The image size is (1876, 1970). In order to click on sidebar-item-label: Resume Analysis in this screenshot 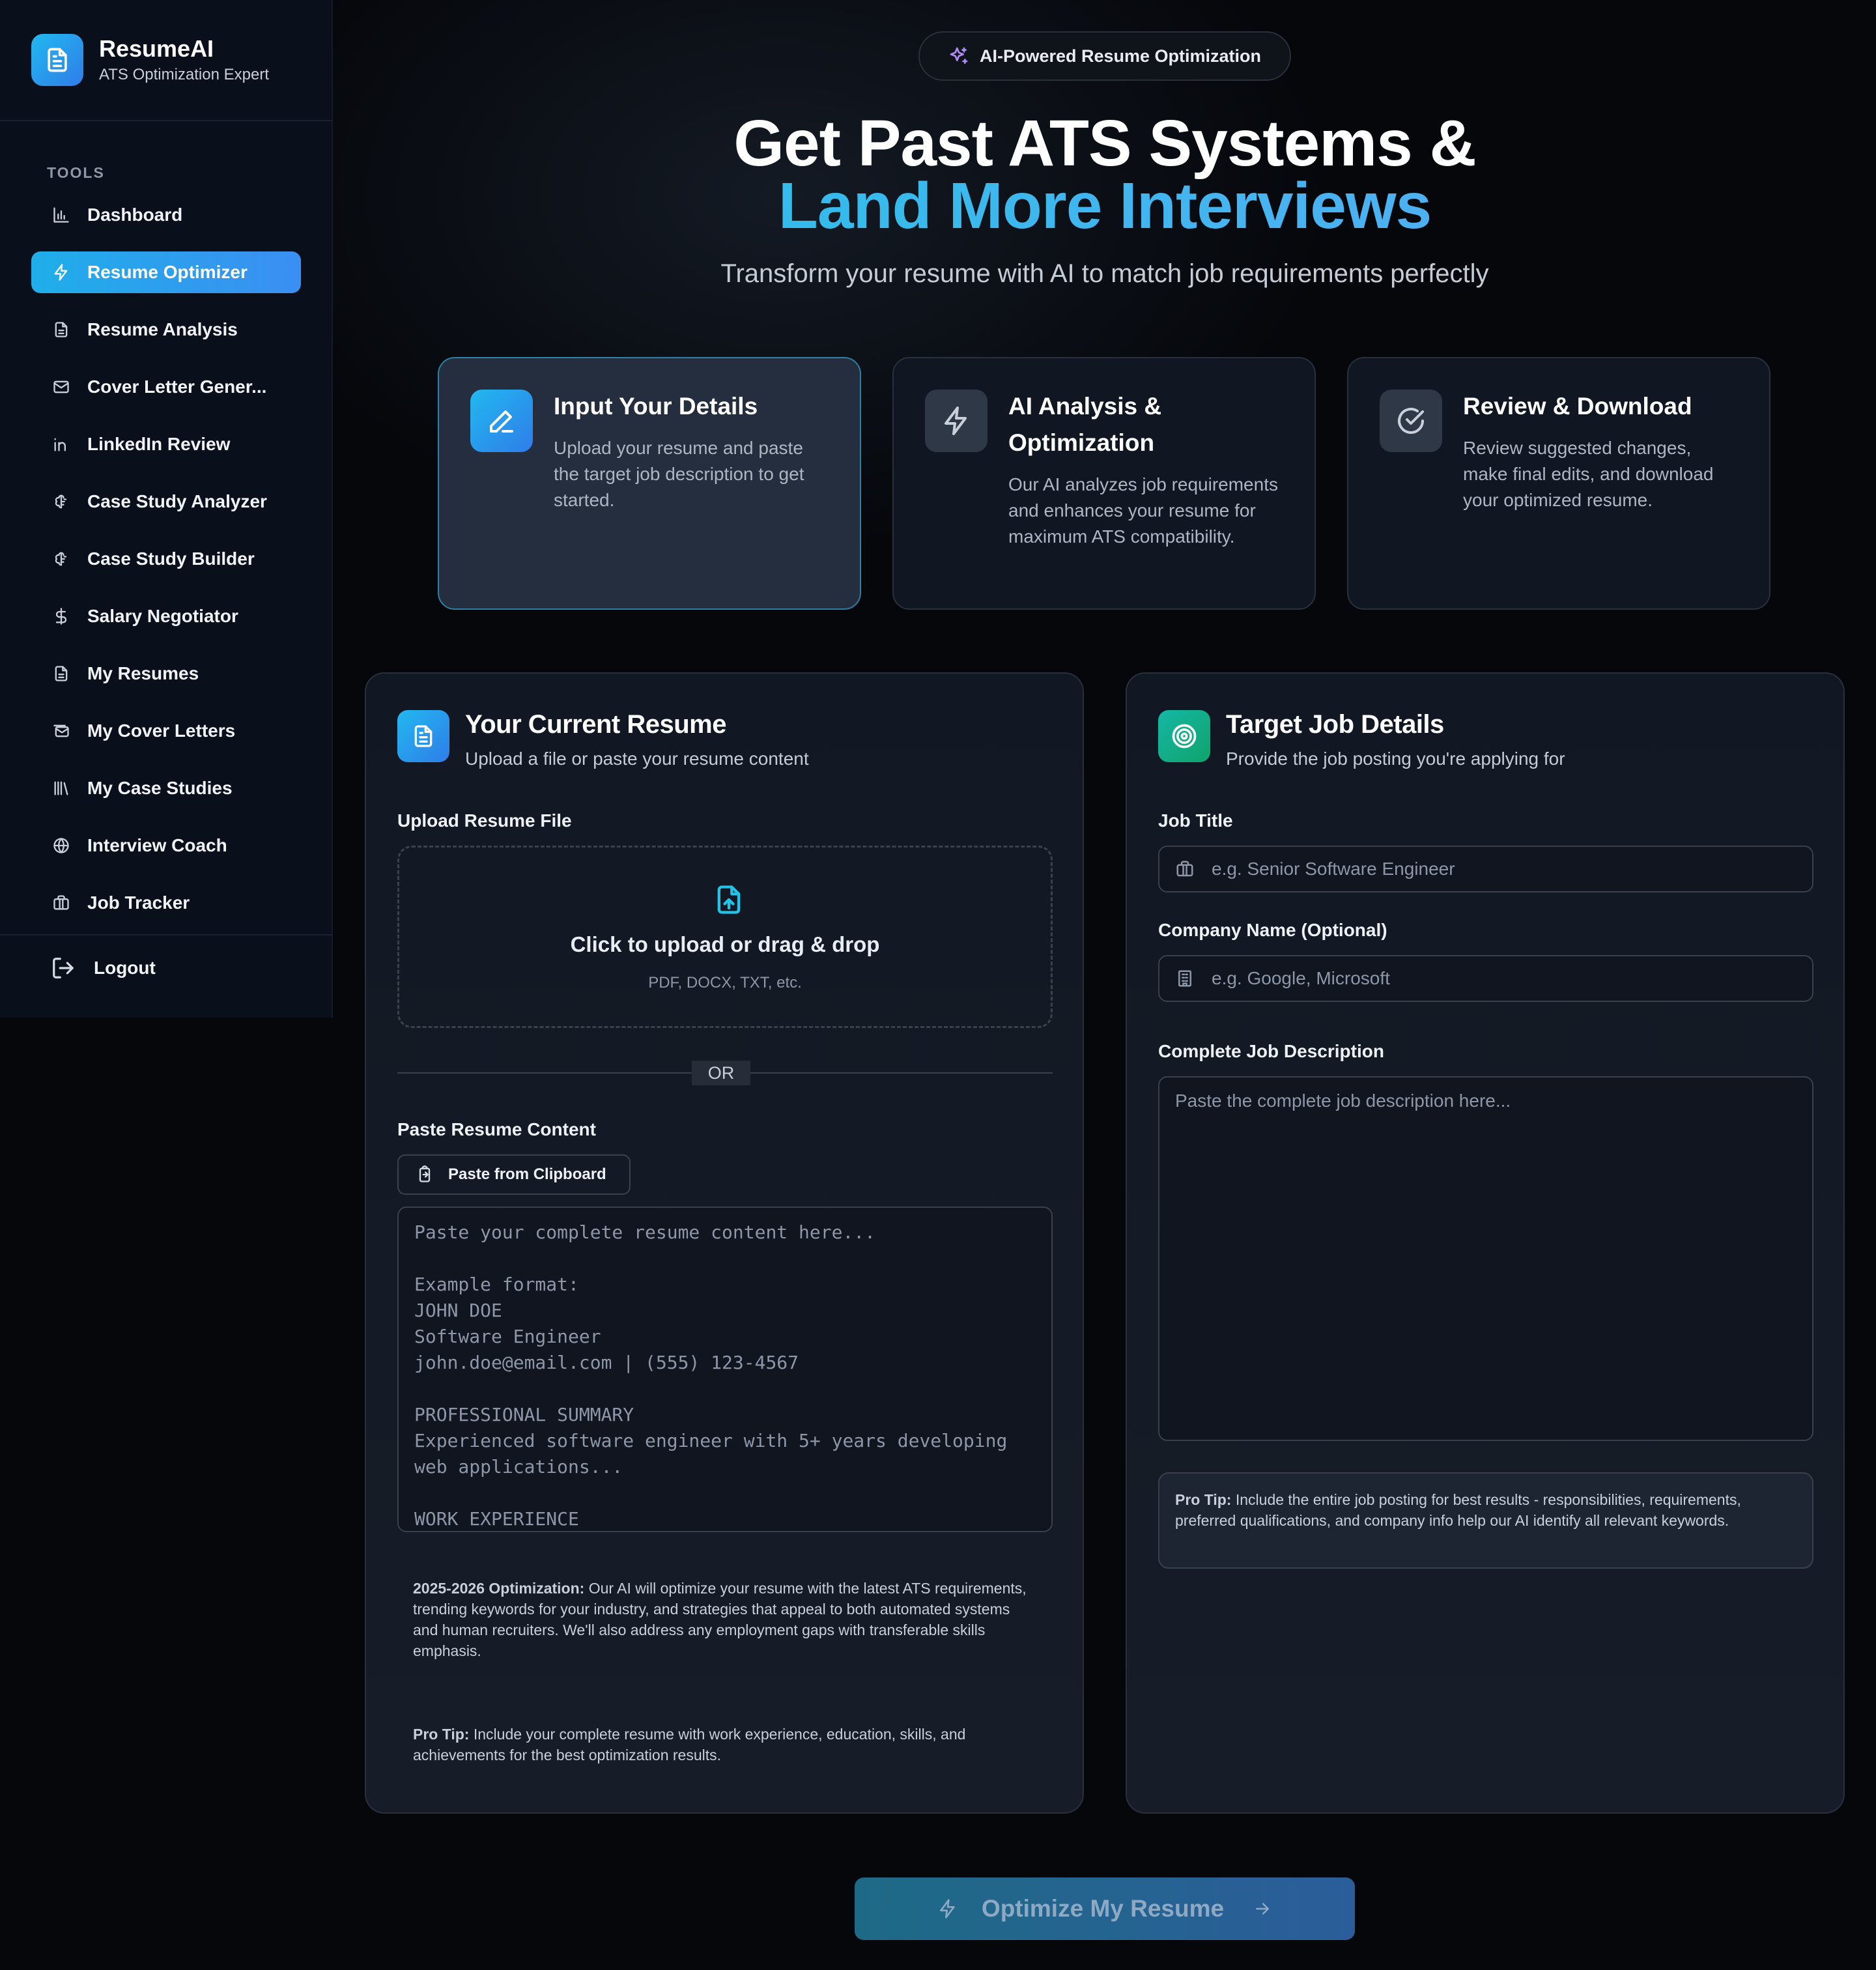, I will do `click(162, 329)`.